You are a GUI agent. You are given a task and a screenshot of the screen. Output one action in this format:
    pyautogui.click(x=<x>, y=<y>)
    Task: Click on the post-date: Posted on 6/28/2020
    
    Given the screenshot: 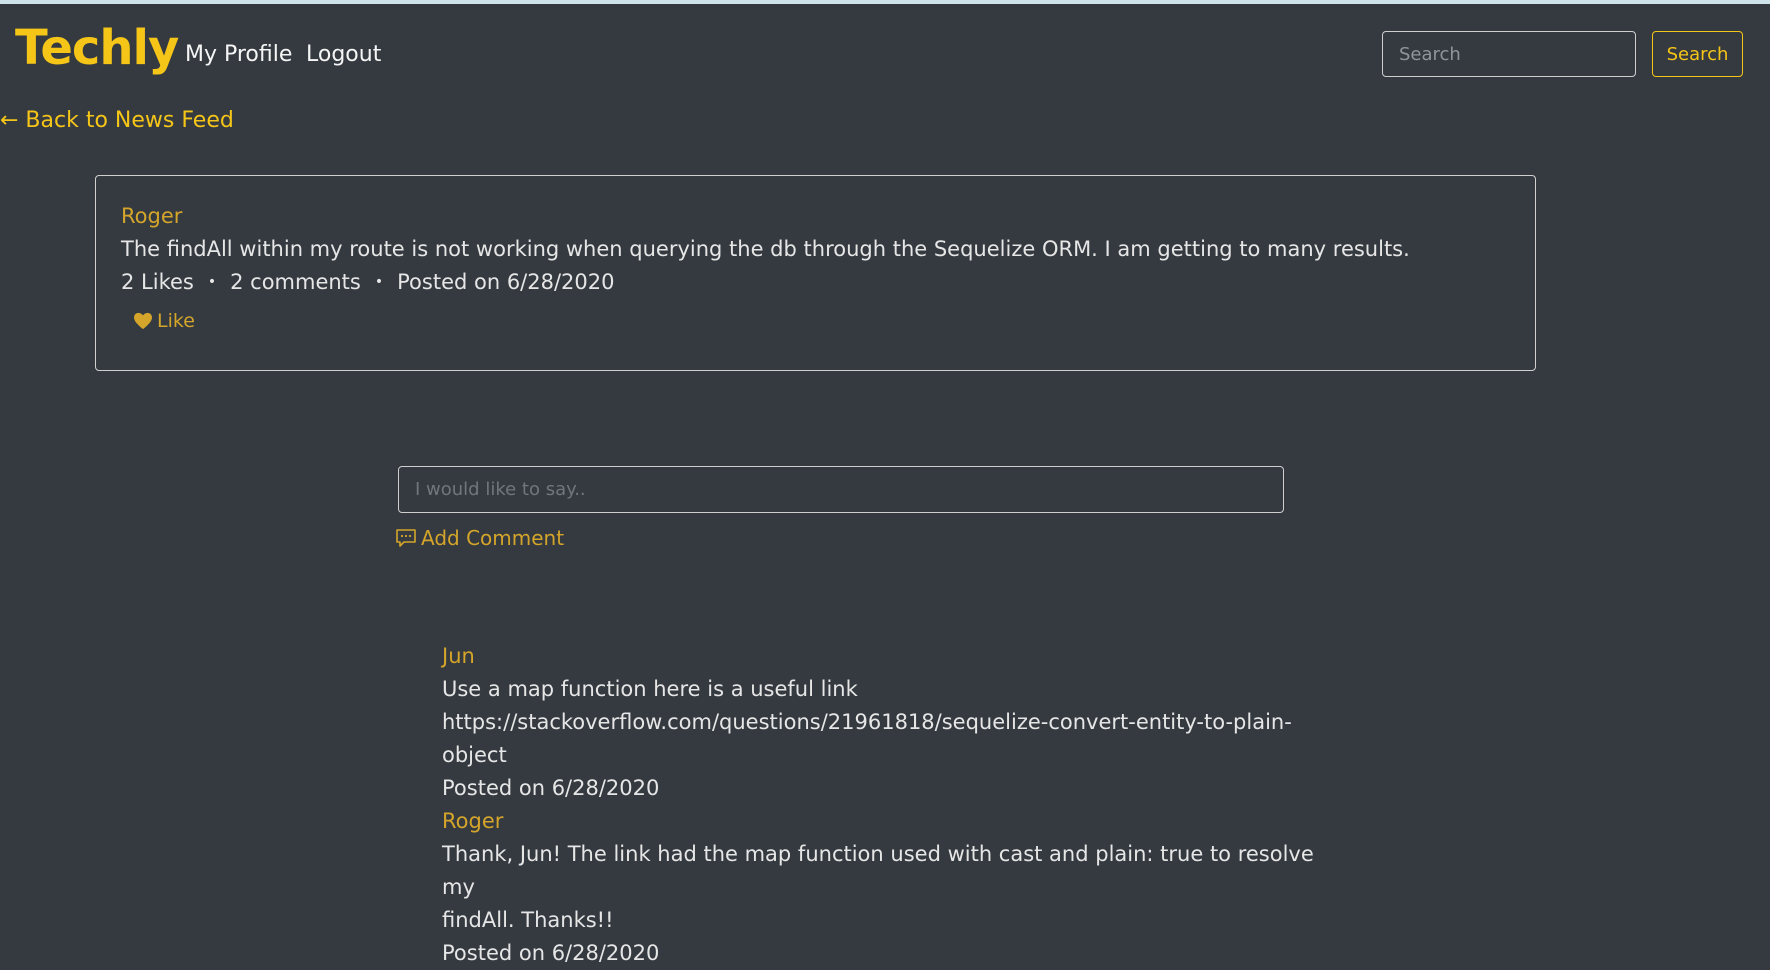 What is the action you would take?
    pyautogui.click(x=506, y=282)
    